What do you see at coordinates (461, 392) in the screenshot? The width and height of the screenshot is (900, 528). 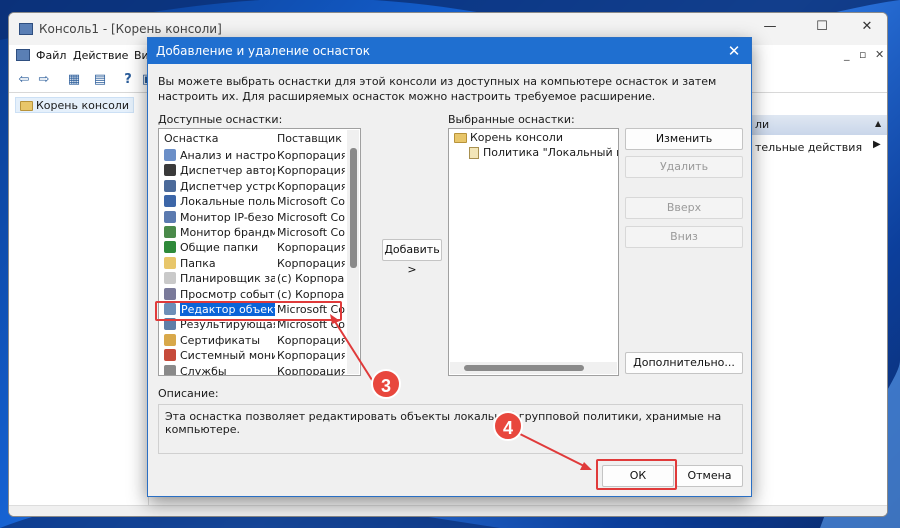 I see `annotation-arrows` at bounding box center [461, 392].